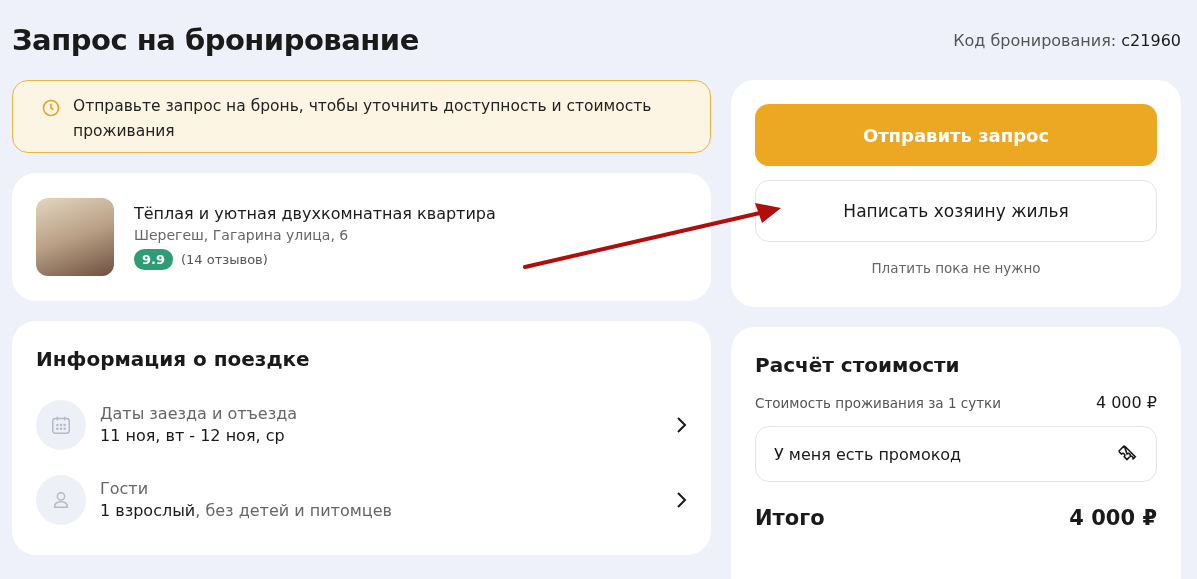 The image size is (1197, 579). I want to click on item-label: Гости, so click(125, 488).